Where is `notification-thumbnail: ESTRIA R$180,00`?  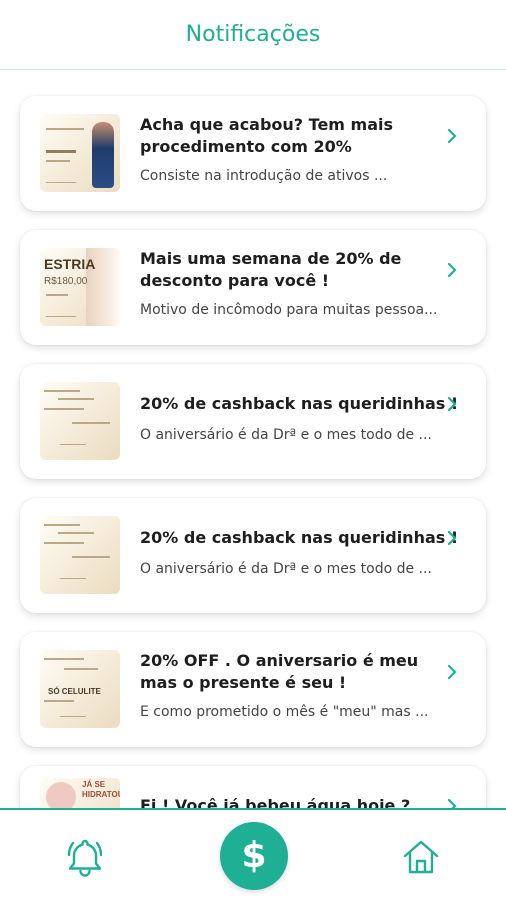
notification-thumbnail: ESTRIA R$180,00 is located at coordinates (80, 287).